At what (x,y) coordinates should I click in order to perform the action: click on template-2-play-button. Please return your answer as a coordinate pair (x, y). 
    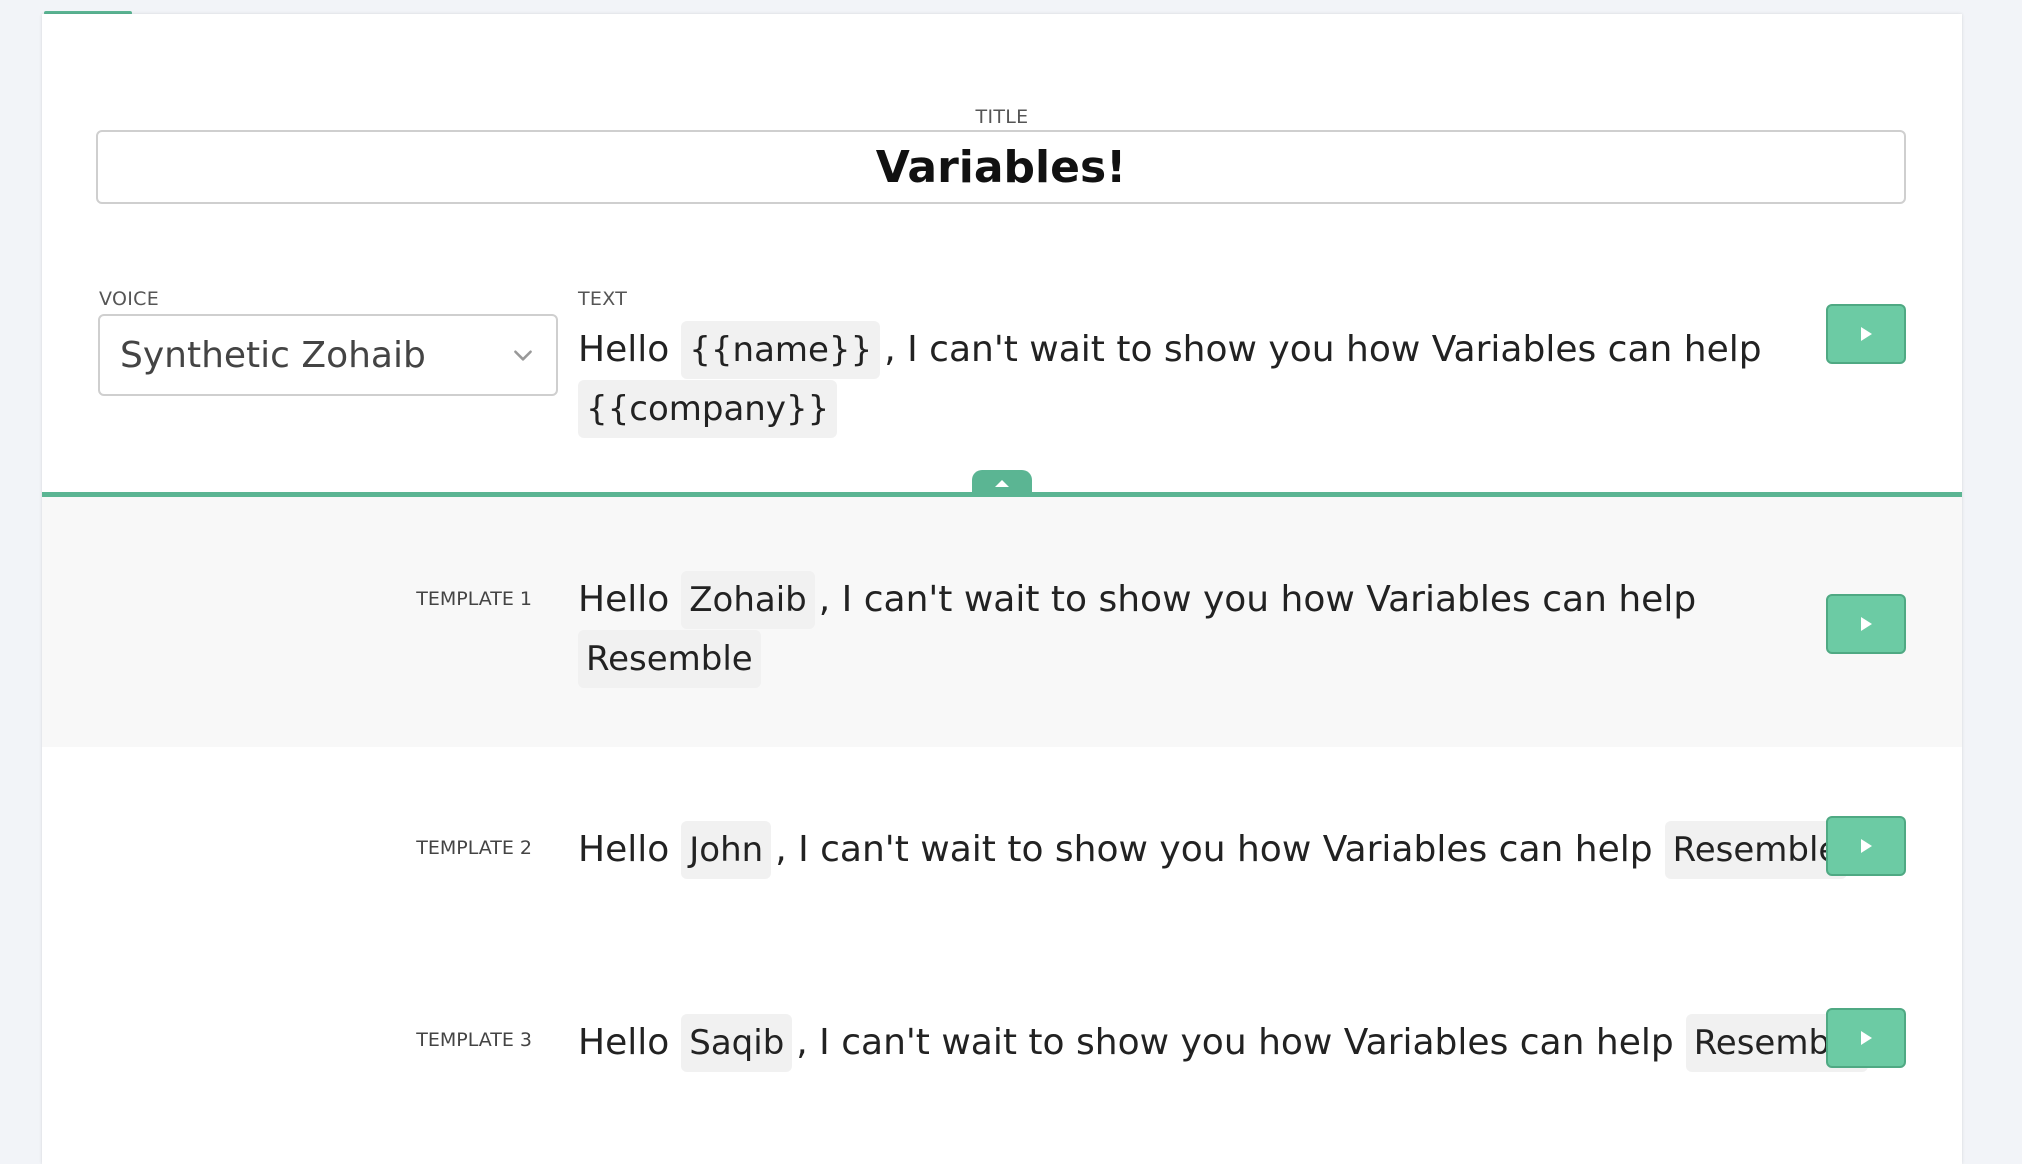
    Looking at the image, I should click on (1866, 846).